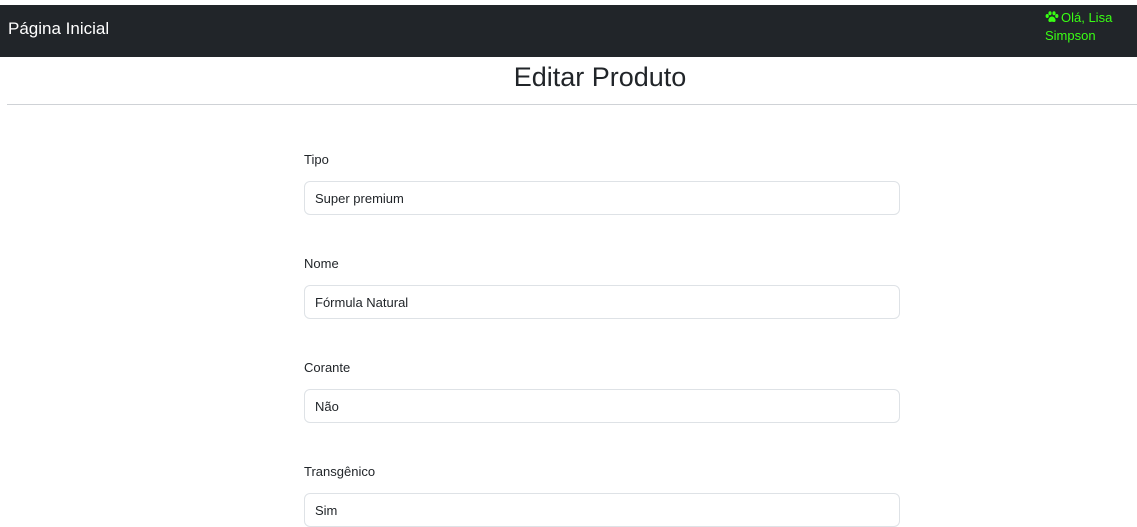 The width and height of the screenshot is (1137, 527). What do you see at coordinates (602, 510) in the screenshot?
I see `transgenico-input` at bounding box center [602, 510].